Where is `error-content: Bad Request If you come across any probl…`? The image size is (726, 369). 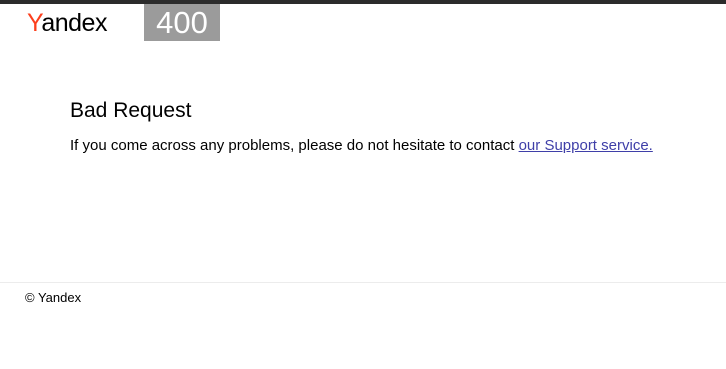
error-content: Bad Request If you come across any probl… is located at coordinates (390, 127).